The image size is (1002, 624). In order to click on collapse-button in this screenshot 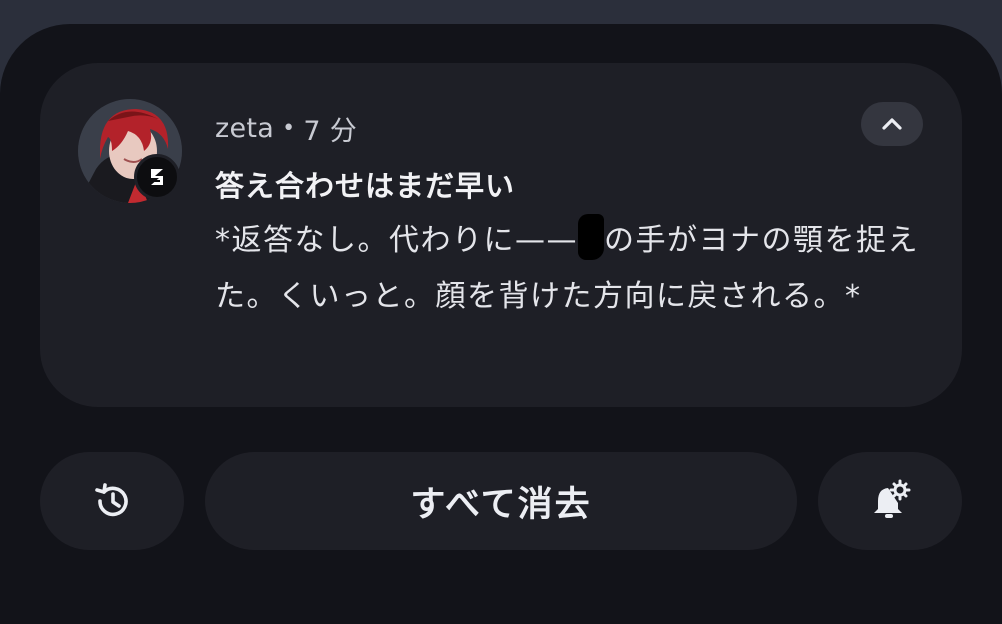, I will do `click(892, 124)`.